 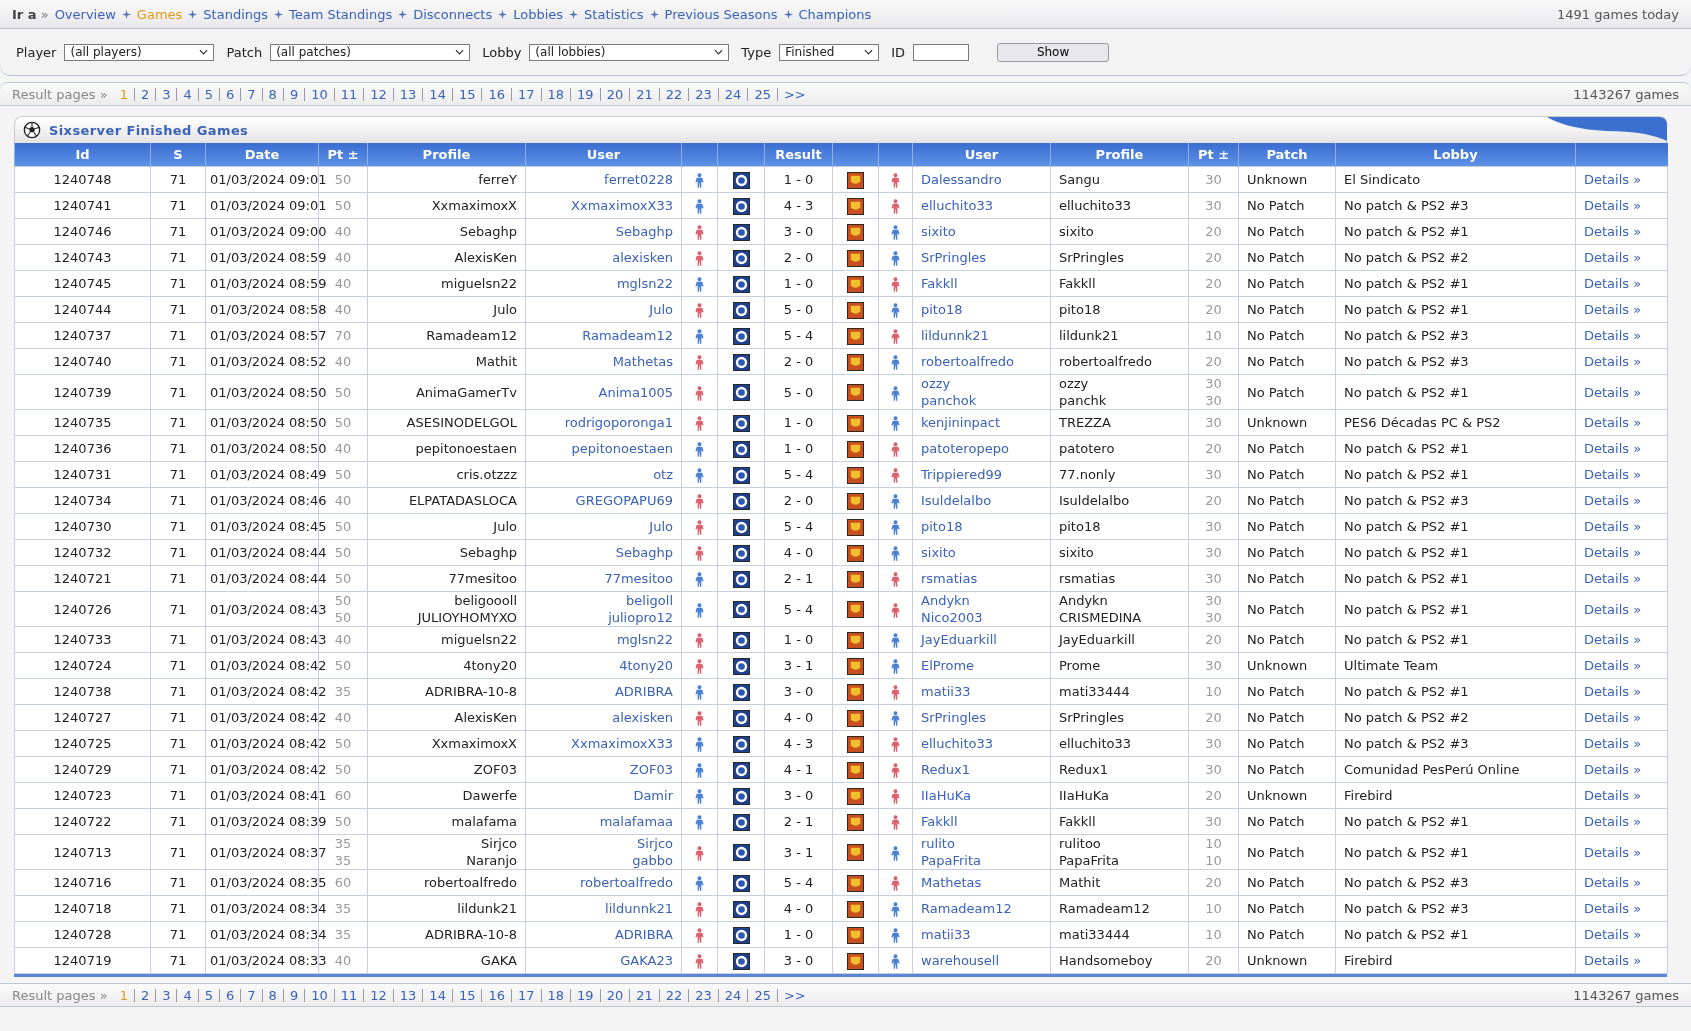 I want to click on points-value: 30, so click(x=1213, y=526).